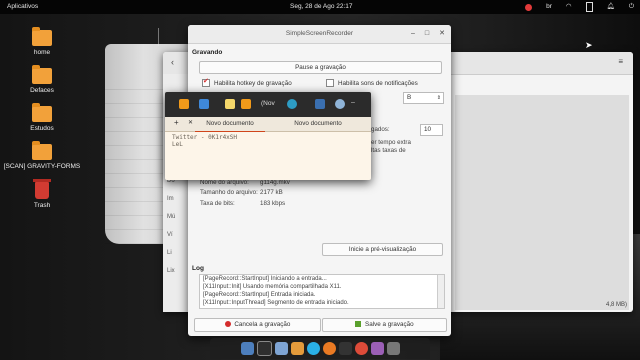  Describe the element at coordinates (391, 142) in the screenshot. I see `option-text-fragment: er tempo extra` at that location.